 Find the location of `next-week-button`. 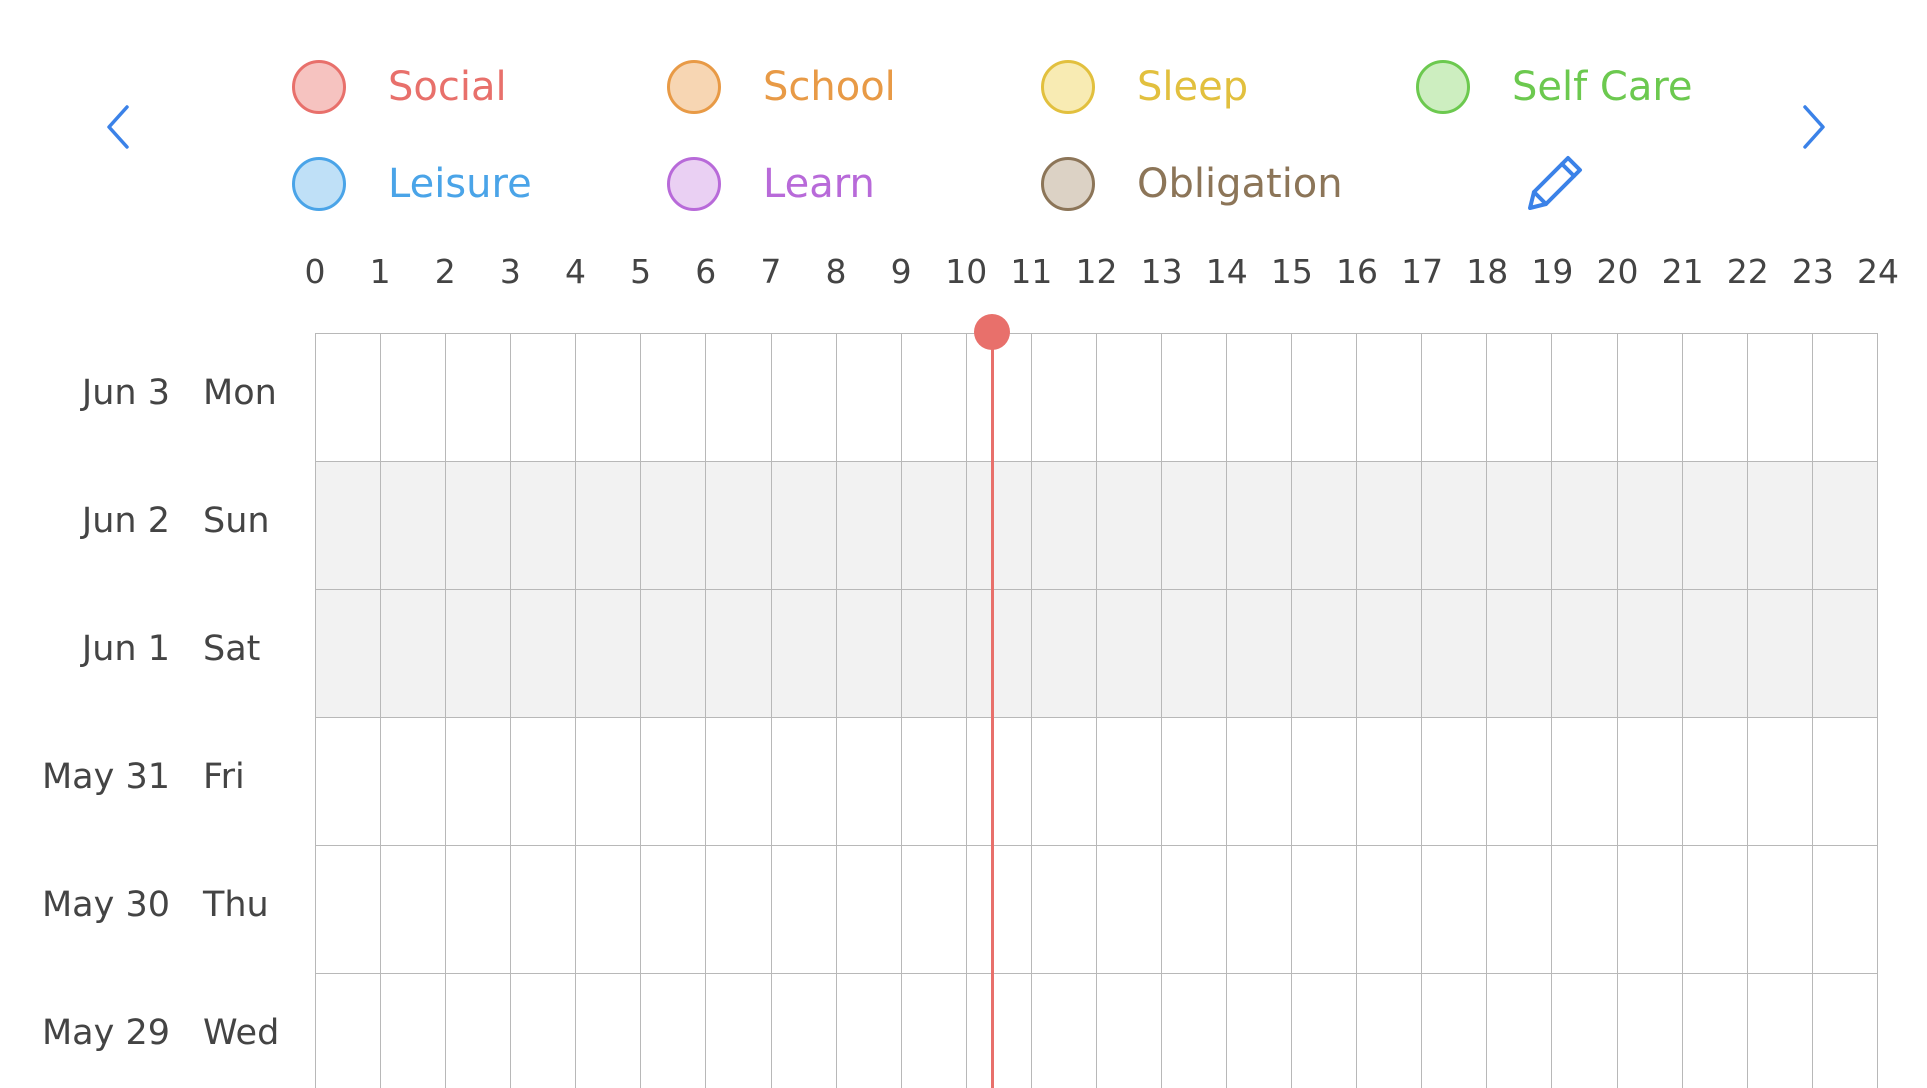

next-week-button is located at coordinates (1813, 127).